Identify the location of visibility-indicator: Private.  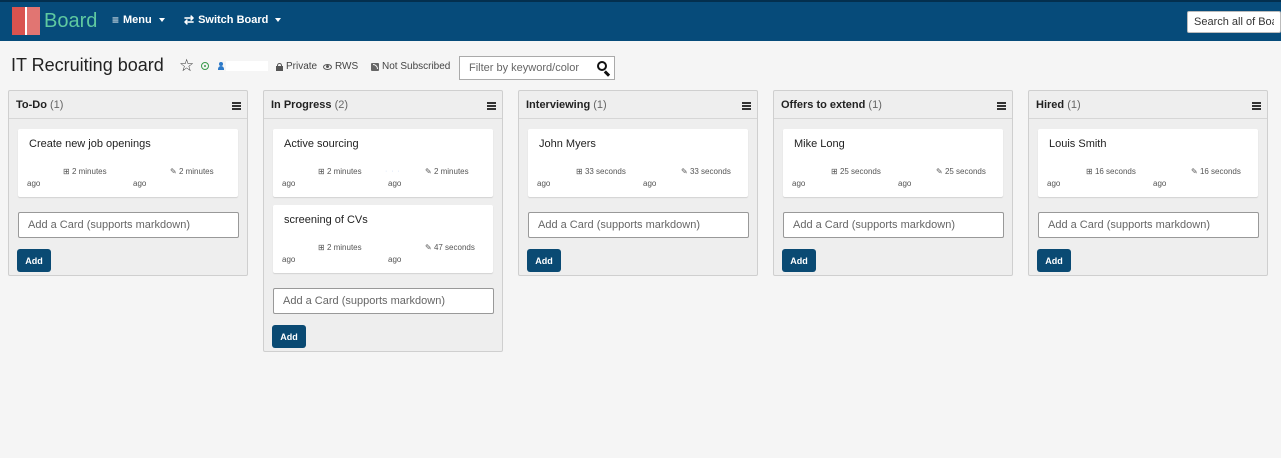
(296, 66).